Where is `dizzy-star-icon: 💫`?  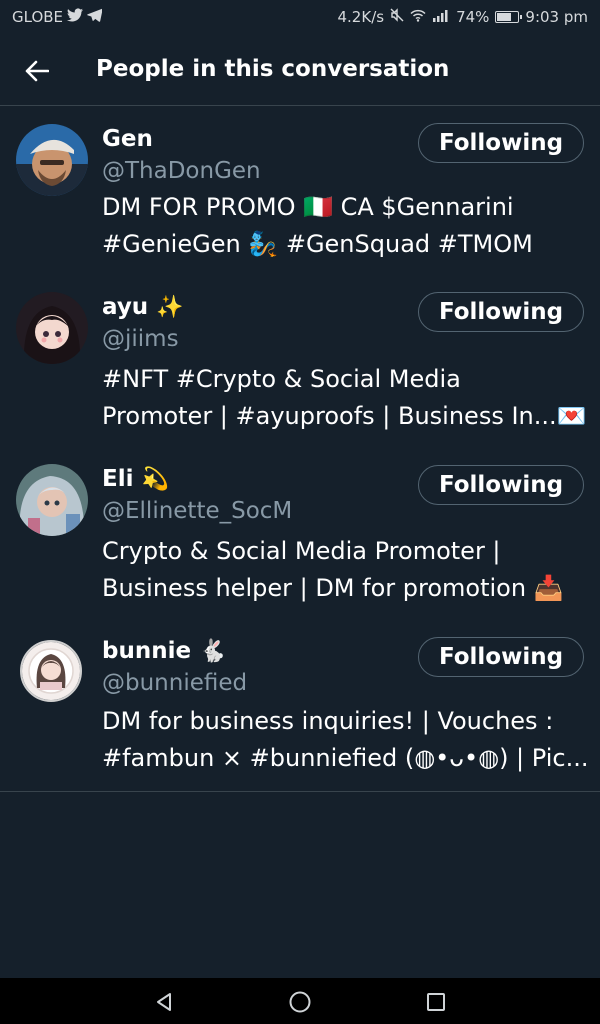 dizzy-star-icon: 💫 is located at coordinates (155, 479).